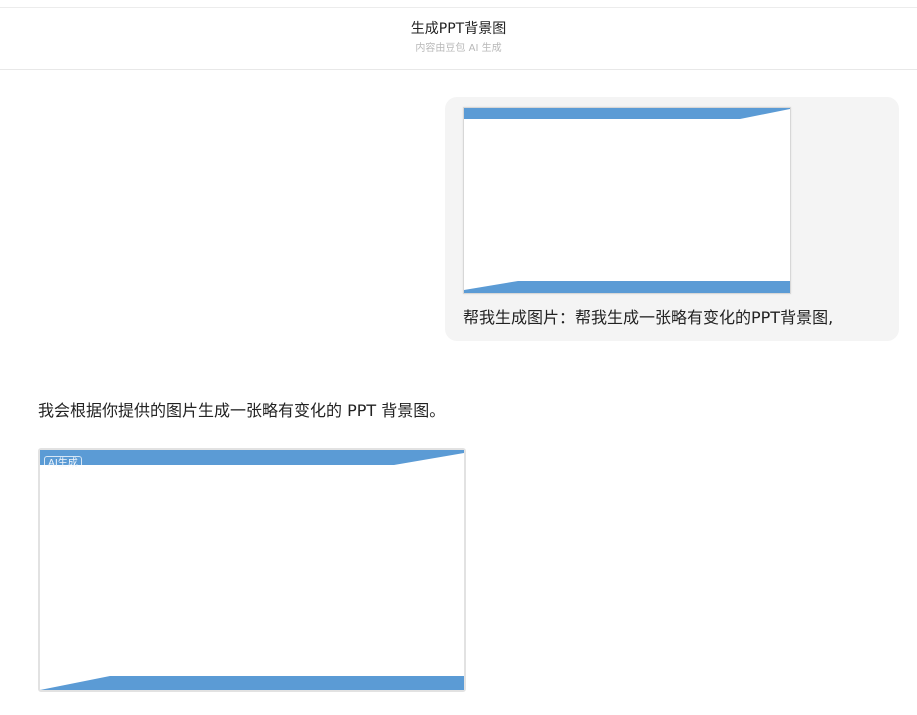  What do you see at coordinates (458, 29) in the screenshot?
I see `page-title: 生成PPT背景图` at bounding box center [458, 29].